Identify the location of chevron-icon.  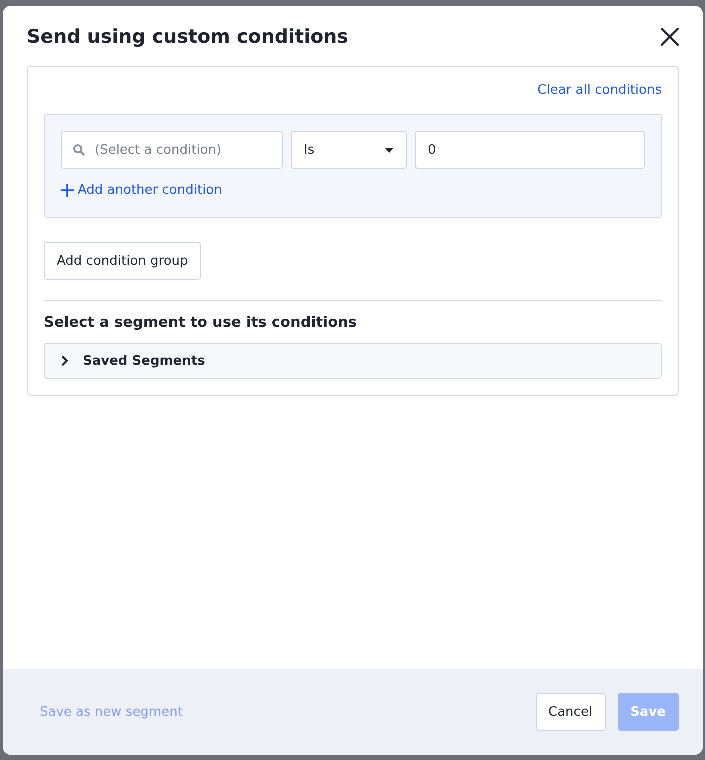
(65, 361).